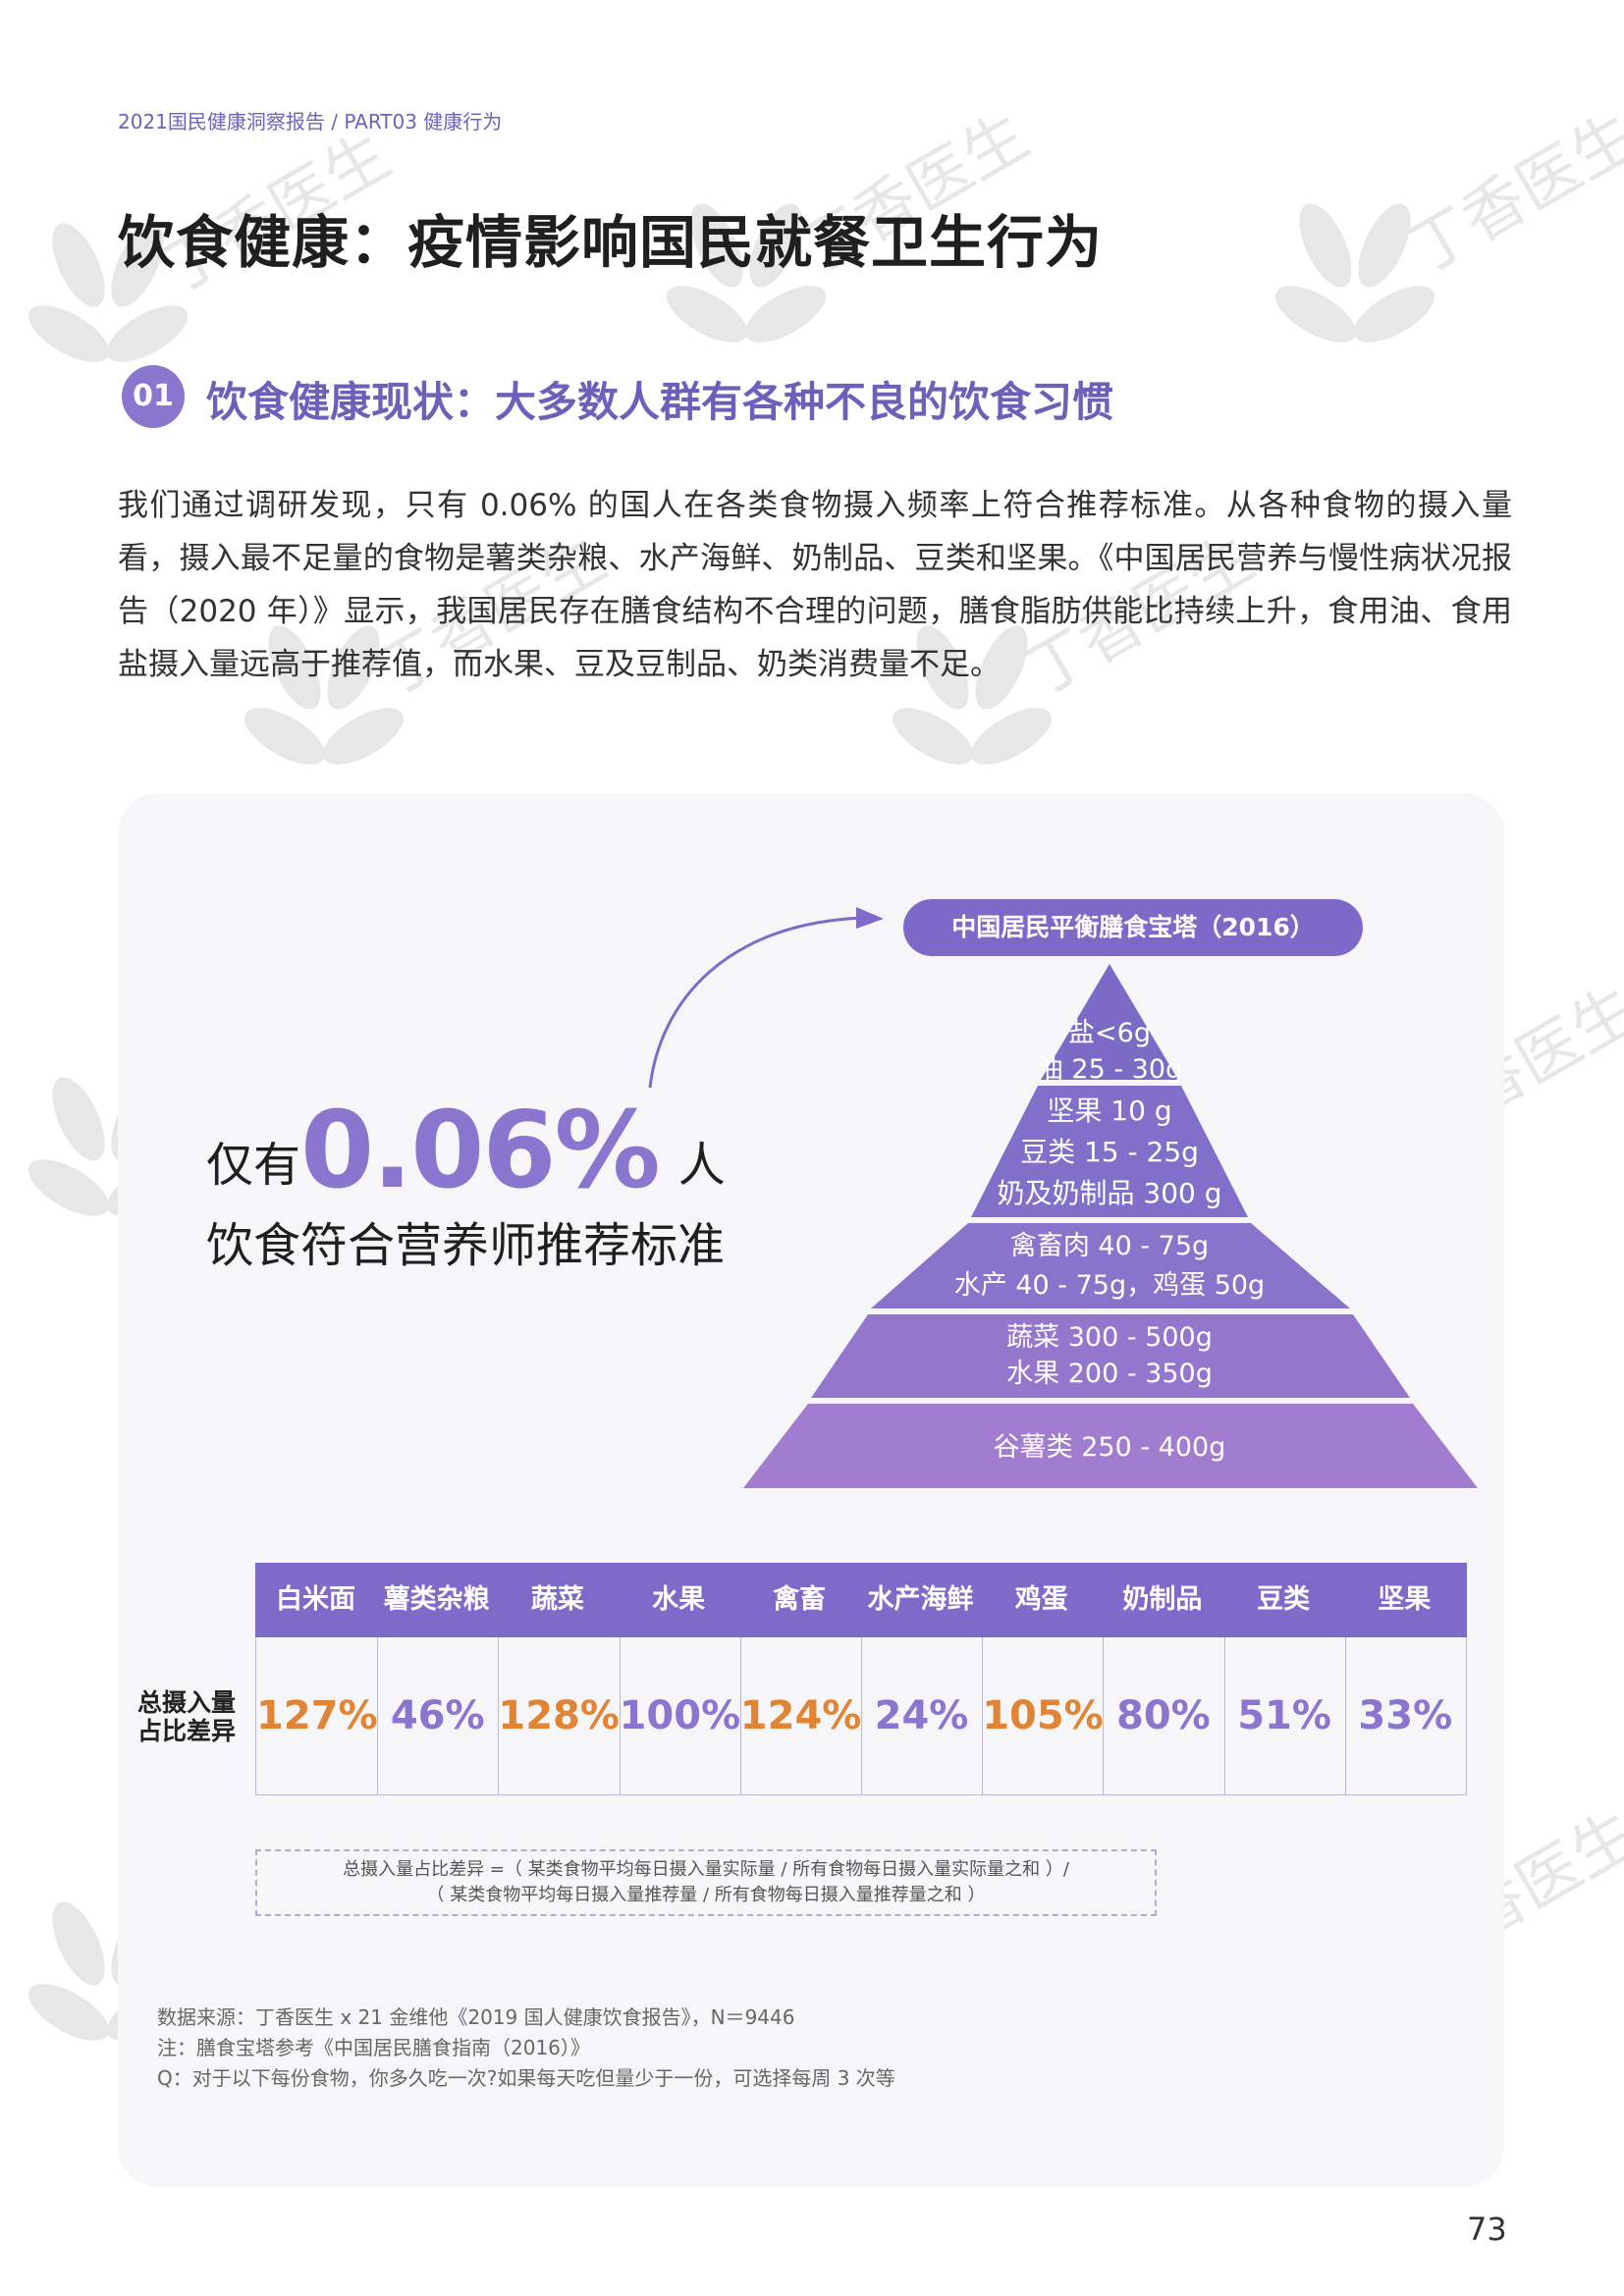 The image size is (1624, 2296). What do you see at coordinates (1109, 1152) in the screenshot?
I see `pyramid-level-2-label: 坚果 10 g 豆类 15 - 25g 奶及奶制品 300 g` at bounding box center [1109, 1152].